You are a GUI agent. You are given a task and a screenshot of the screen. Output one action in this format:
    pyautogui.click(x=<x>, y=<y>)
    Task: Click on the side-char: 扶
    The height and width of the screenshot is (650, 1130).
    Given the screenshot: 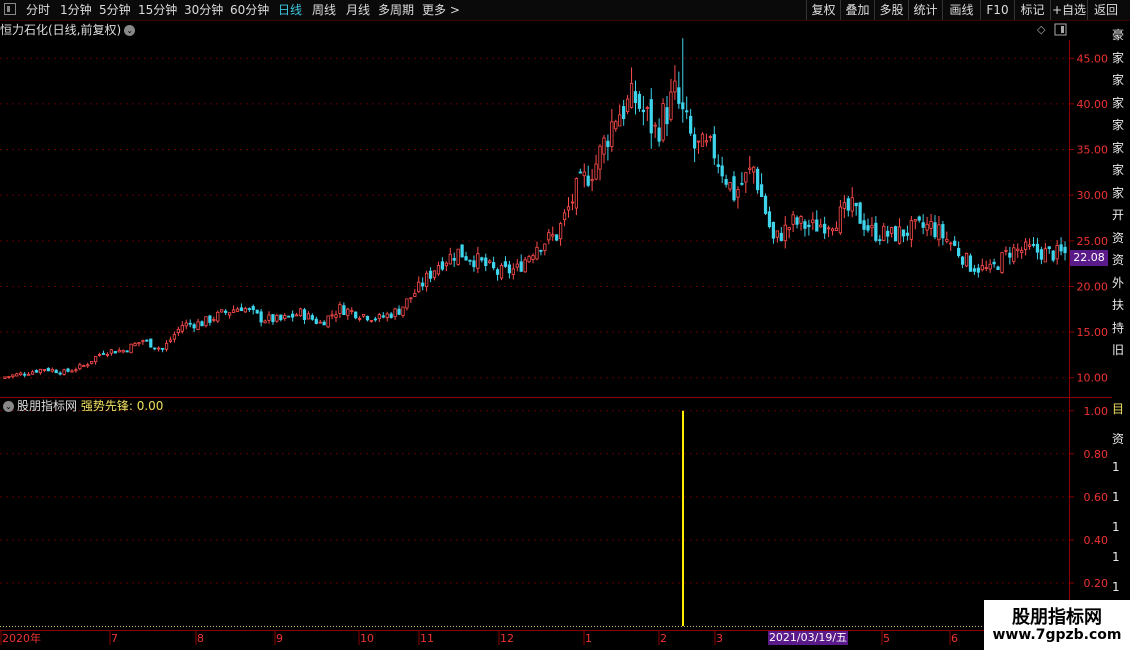 What is the action you would take?
    pyautogui.click(x=1118, y=305)
    